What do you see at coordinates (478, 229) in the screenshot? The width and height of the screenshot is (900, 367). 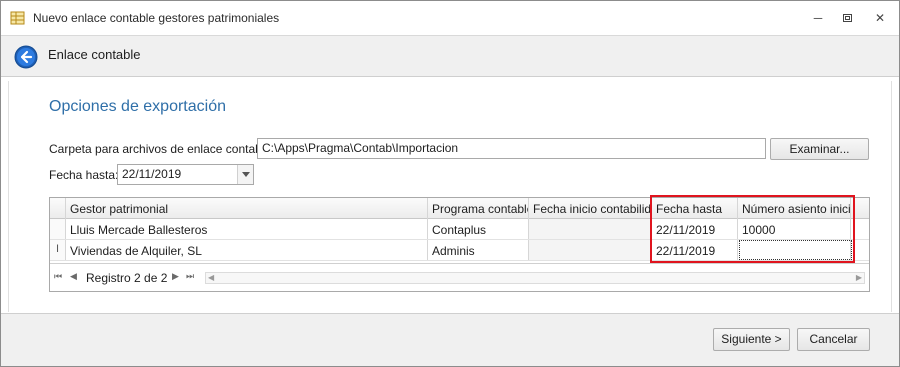 I see `cell-programa: Contaplus` at bounding box center [478, 229].